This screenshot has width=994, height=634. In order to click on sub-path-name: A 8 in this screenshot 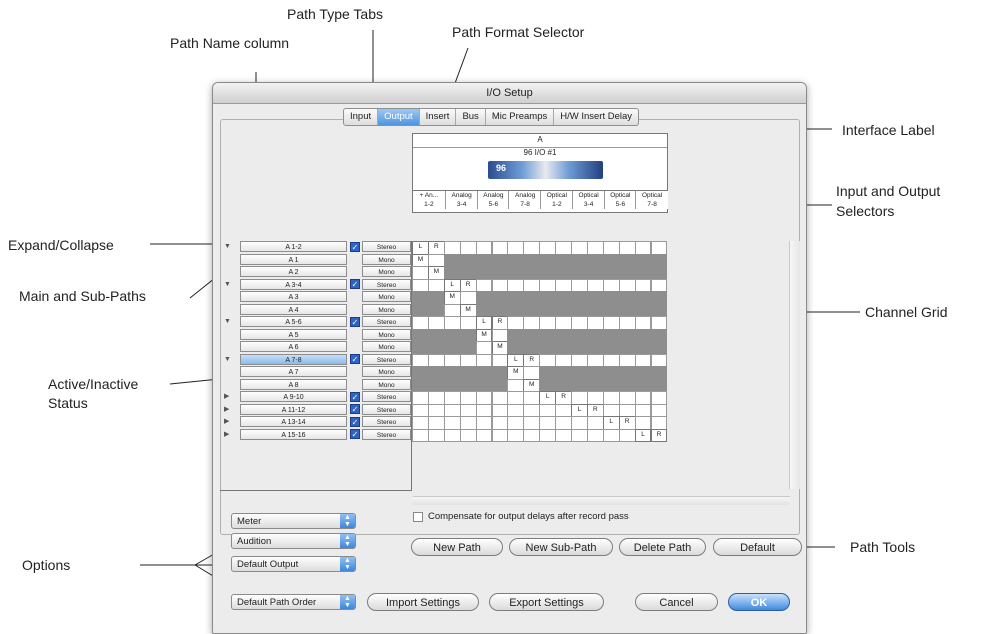, I will do `click(293, 384)`.